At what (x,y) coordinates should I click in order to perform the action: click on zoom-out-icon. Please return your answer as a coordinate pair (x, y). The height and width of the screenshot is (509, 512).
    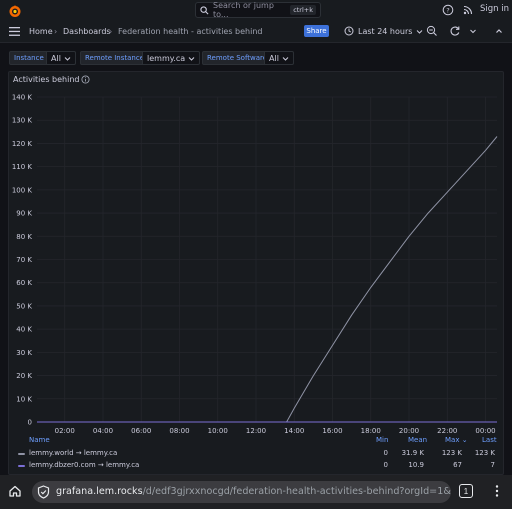
    Looking at the image, I should click on (432, 31).